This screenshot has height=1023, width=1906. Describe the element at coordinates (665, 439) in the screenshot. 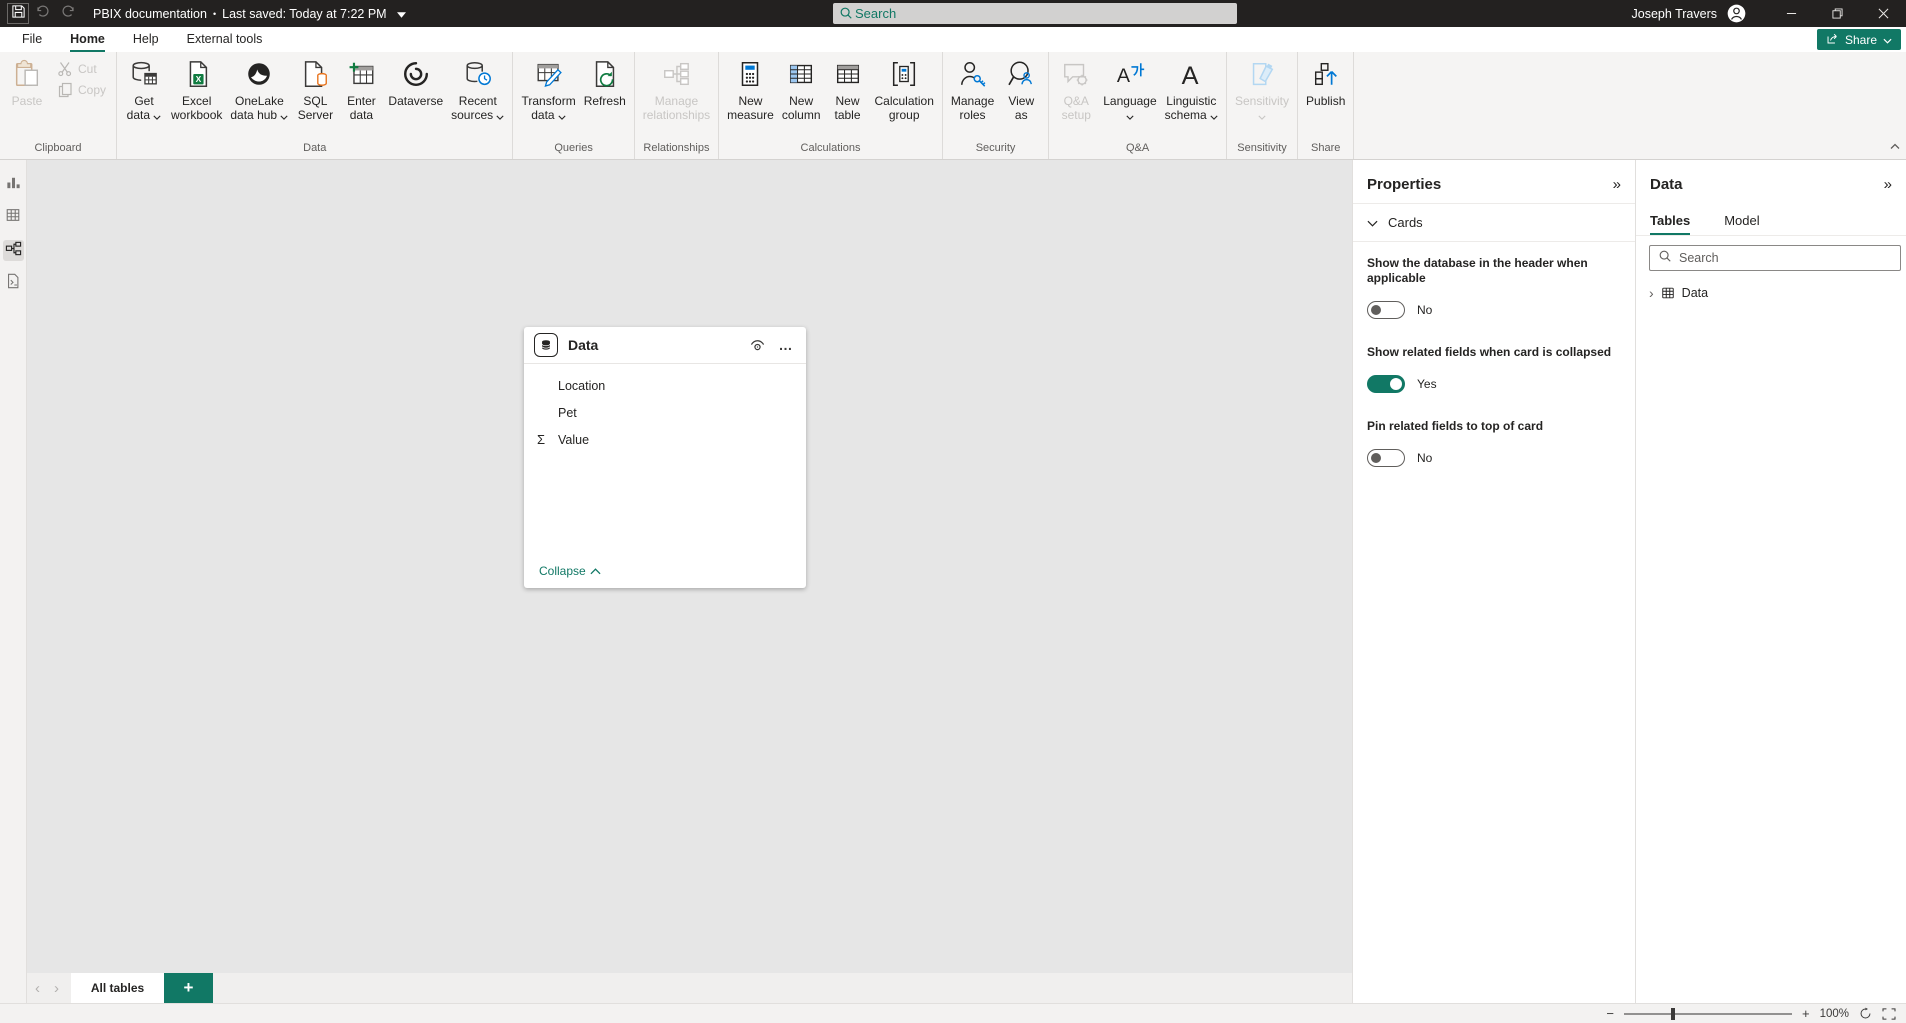

I see `card-field-value: Σ Value` at that location.